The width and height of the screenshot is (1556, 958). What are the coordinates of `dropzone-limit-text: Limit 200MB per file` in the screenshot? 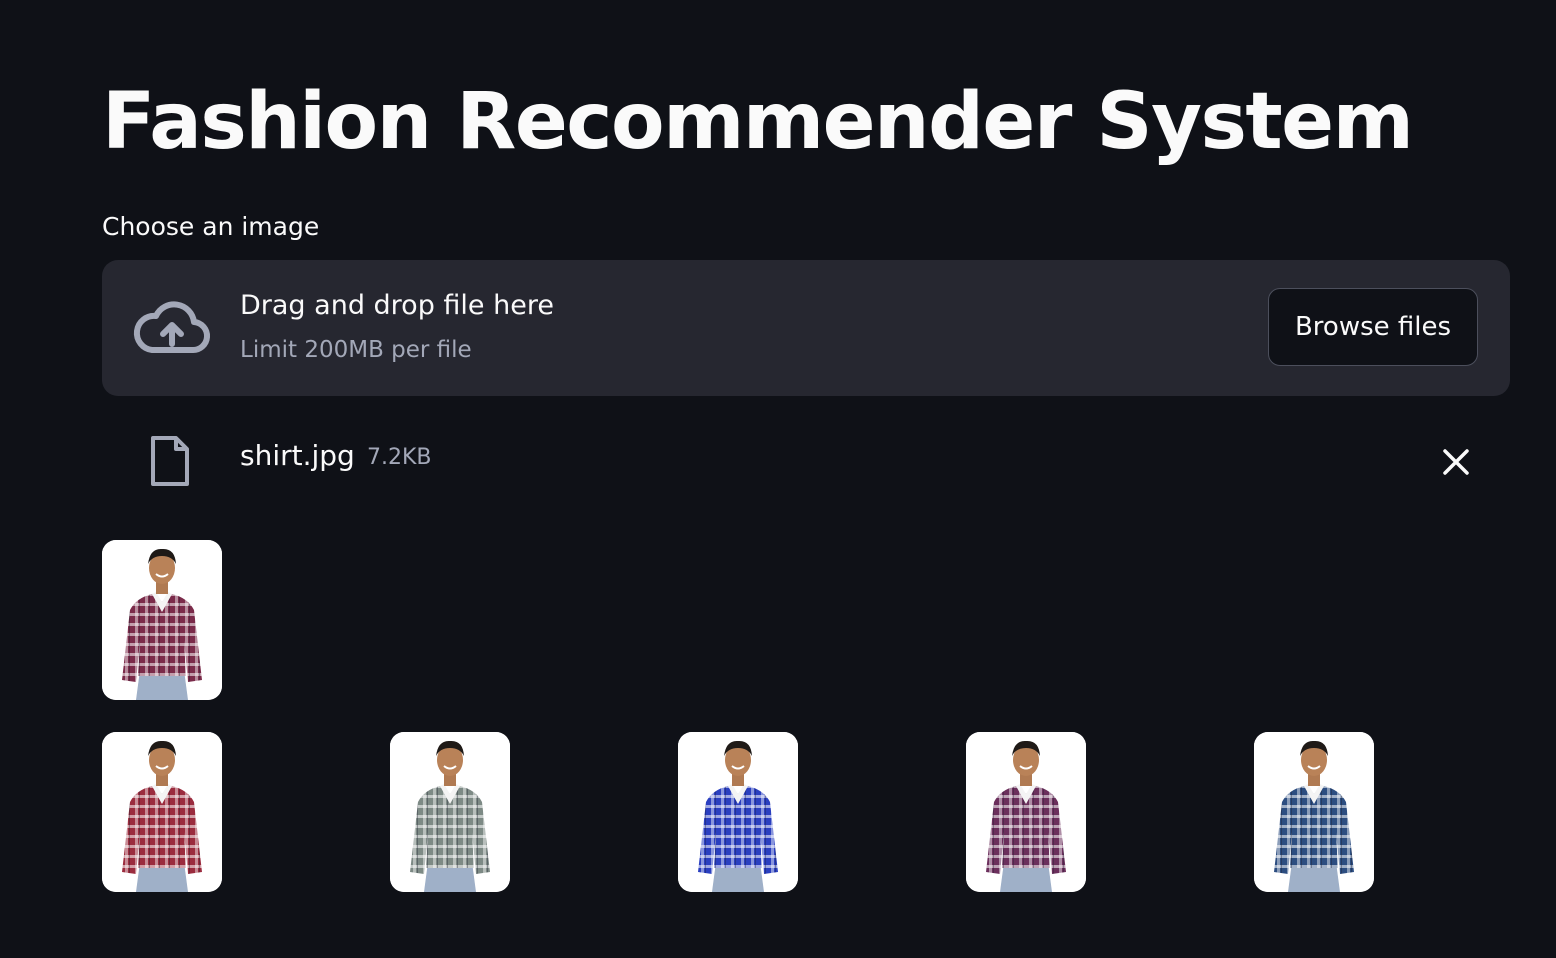 It's located at (356, 350).